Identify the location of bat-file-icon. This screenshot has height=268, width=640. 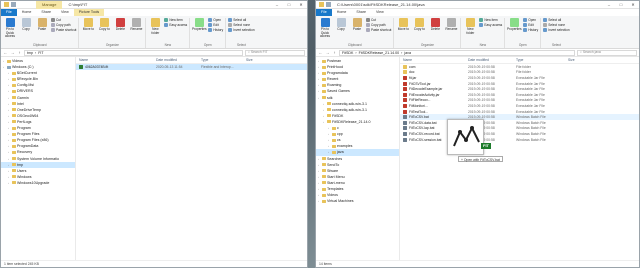
(405, 128).